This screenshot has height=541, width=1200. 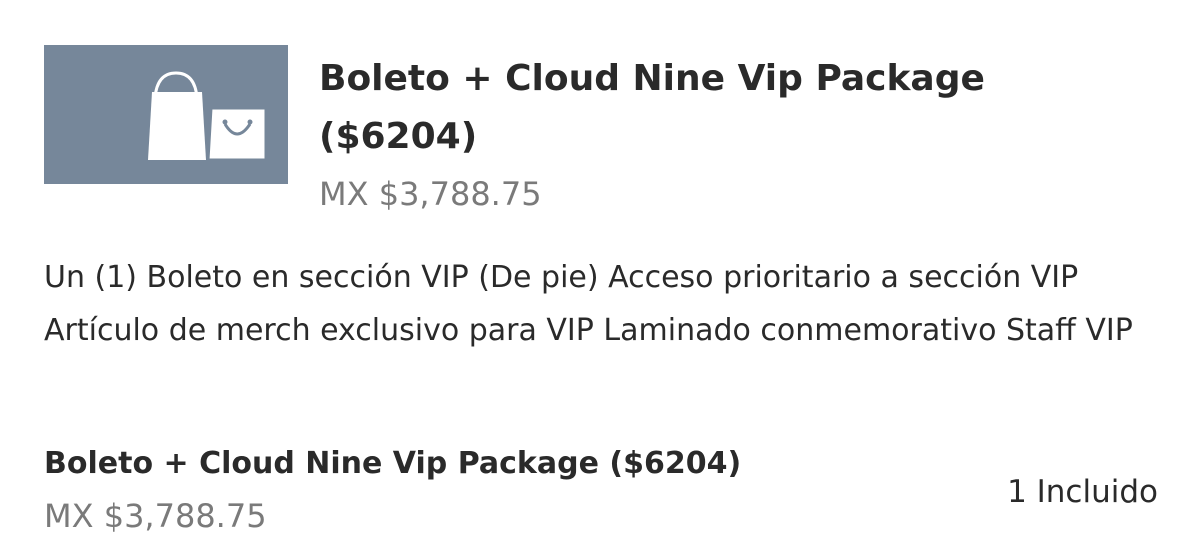 What do you see at coordinates (155, 516) in the screenshot?
I see `line-item-price: MX $3,788.75` at bounding box center [155, 516].